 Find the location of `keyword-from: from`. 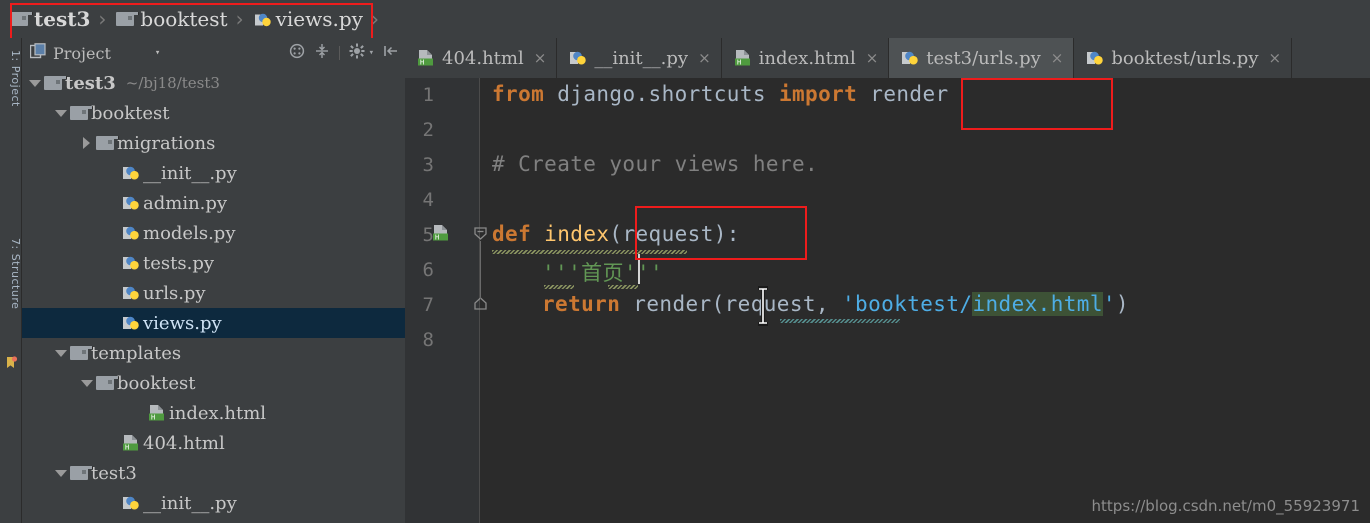

keyword-from: from is located at coordinates (518, 94).